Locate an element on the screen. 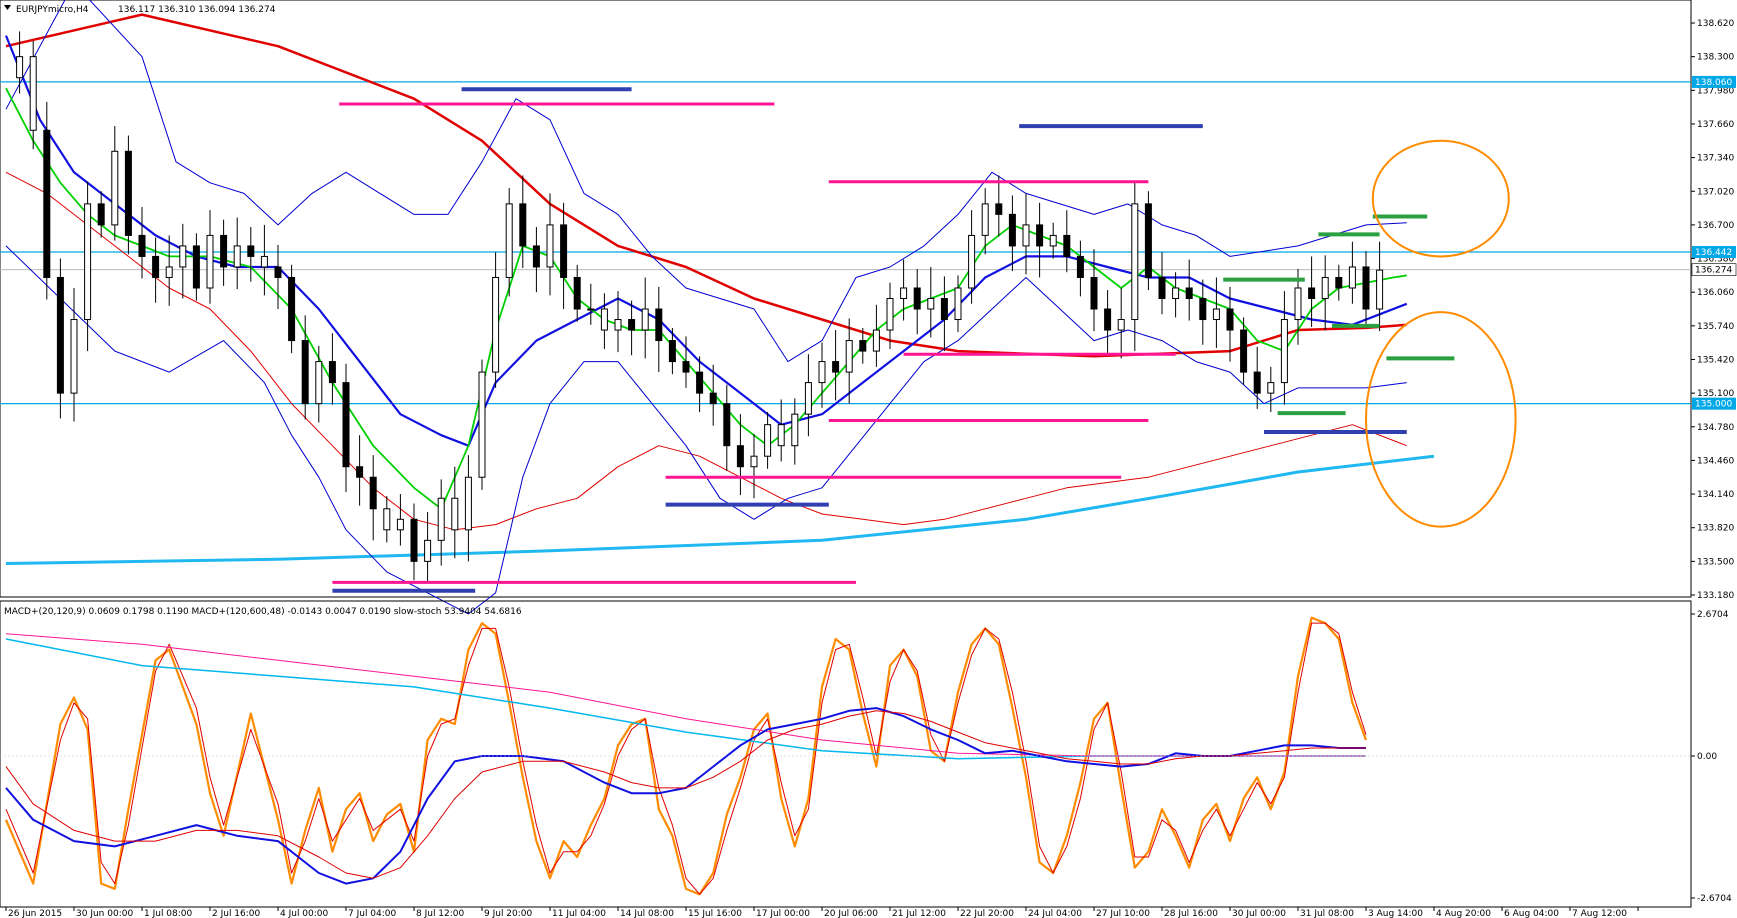 The width and height of the screenshot is (1737, 918). time-tick-label: 9 Jul 20:00 is located at coordinates (508, 913).